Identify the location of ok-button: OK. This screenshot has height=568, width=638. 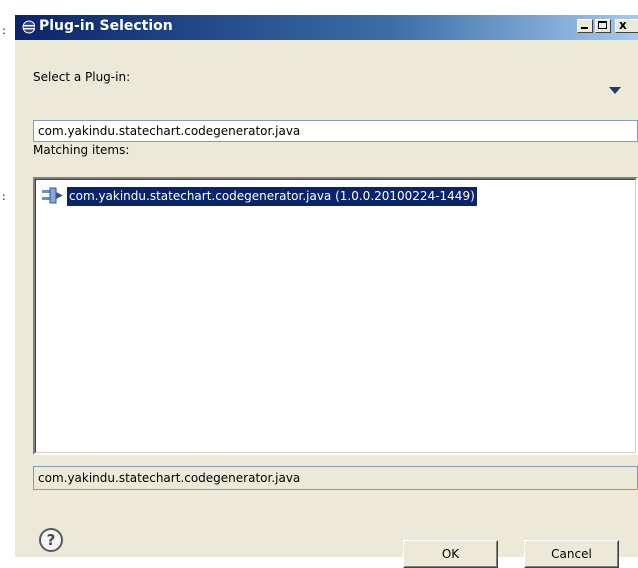
(450, 554).